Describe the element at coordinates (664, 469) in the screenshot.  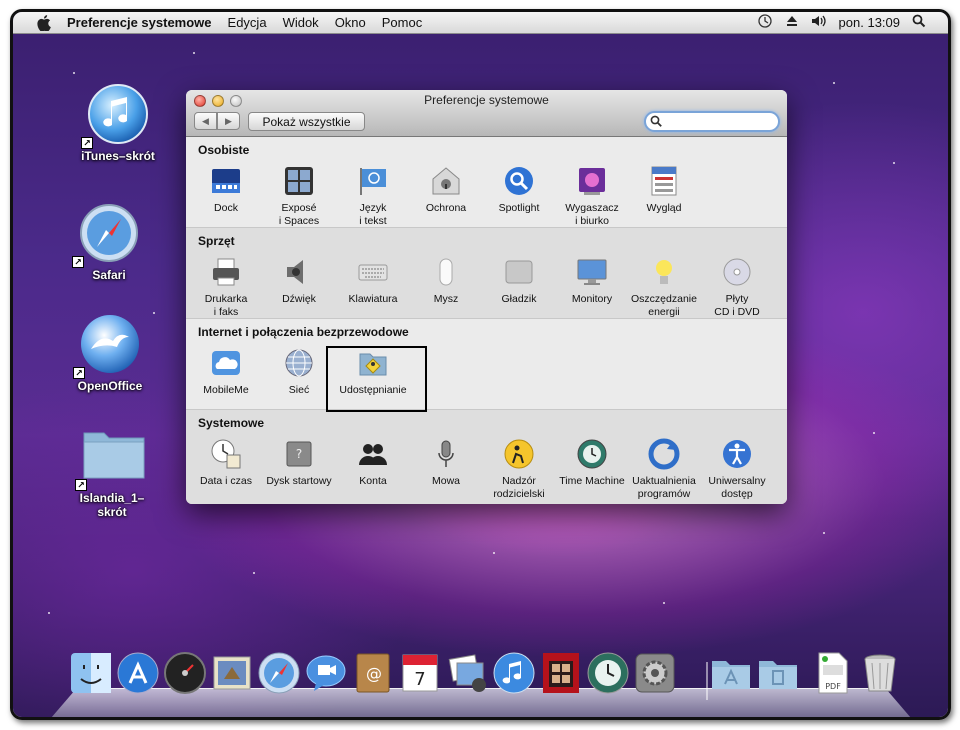
I see `pane-software-update: Uaktualnienia programów` at that location.